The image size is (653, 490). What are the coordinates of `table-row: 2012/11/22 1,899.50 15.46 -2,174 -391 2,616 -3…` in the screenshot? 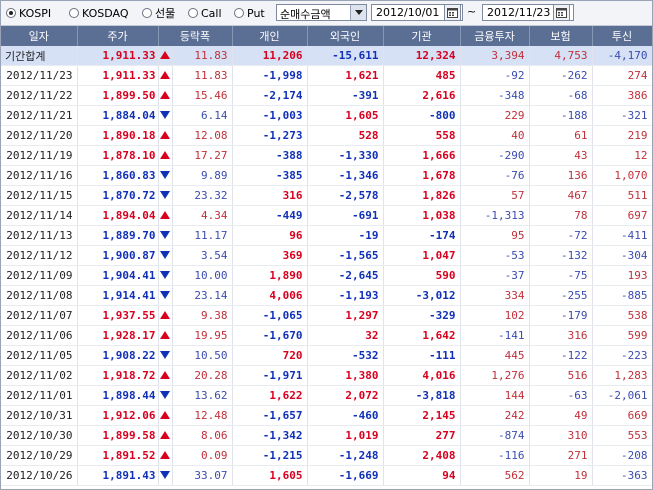 It's located at (326, 95).